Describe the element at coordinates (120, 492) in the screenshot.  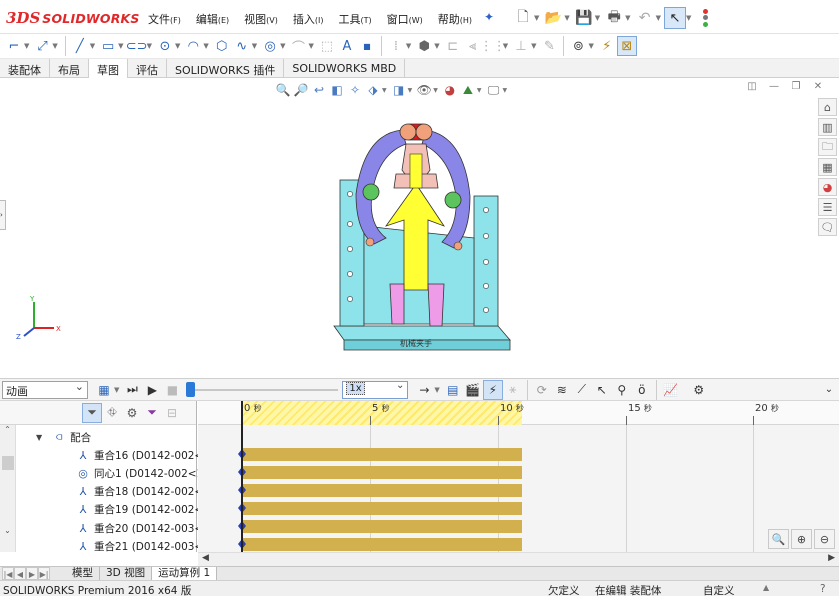
I see `tree-row: ⅄ 重合18 (D0142-002<` at that location.